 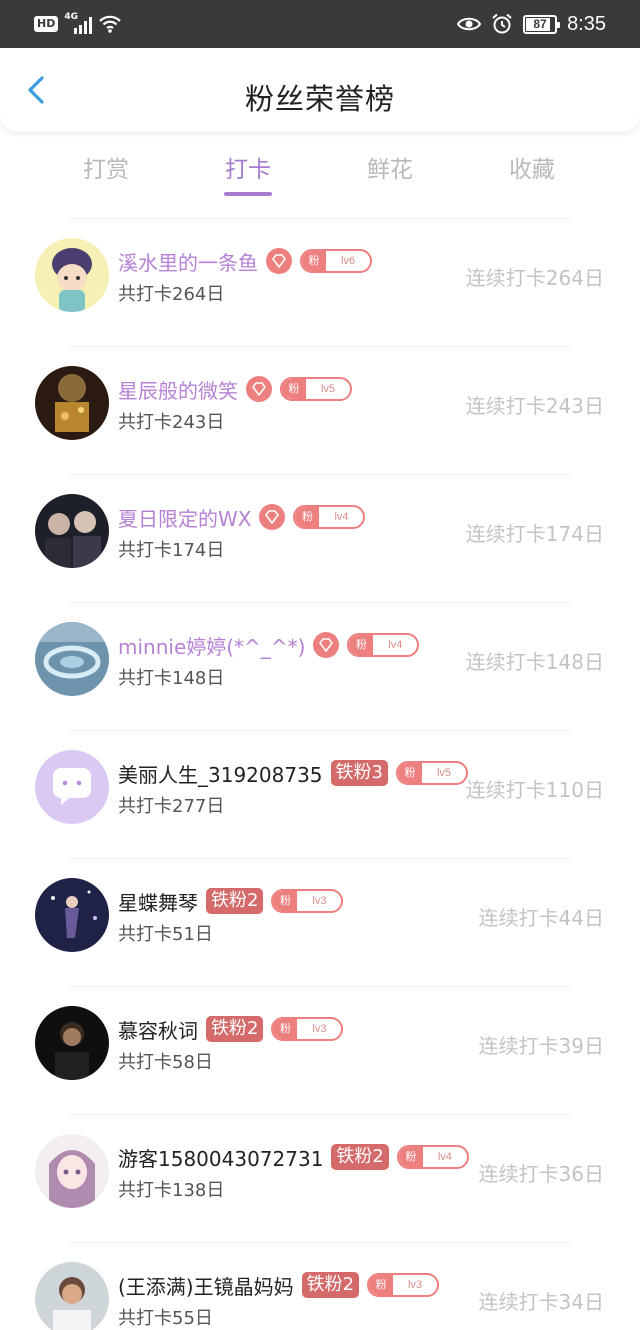 I want to click on wifi-icon, so click(x=110, y=24).